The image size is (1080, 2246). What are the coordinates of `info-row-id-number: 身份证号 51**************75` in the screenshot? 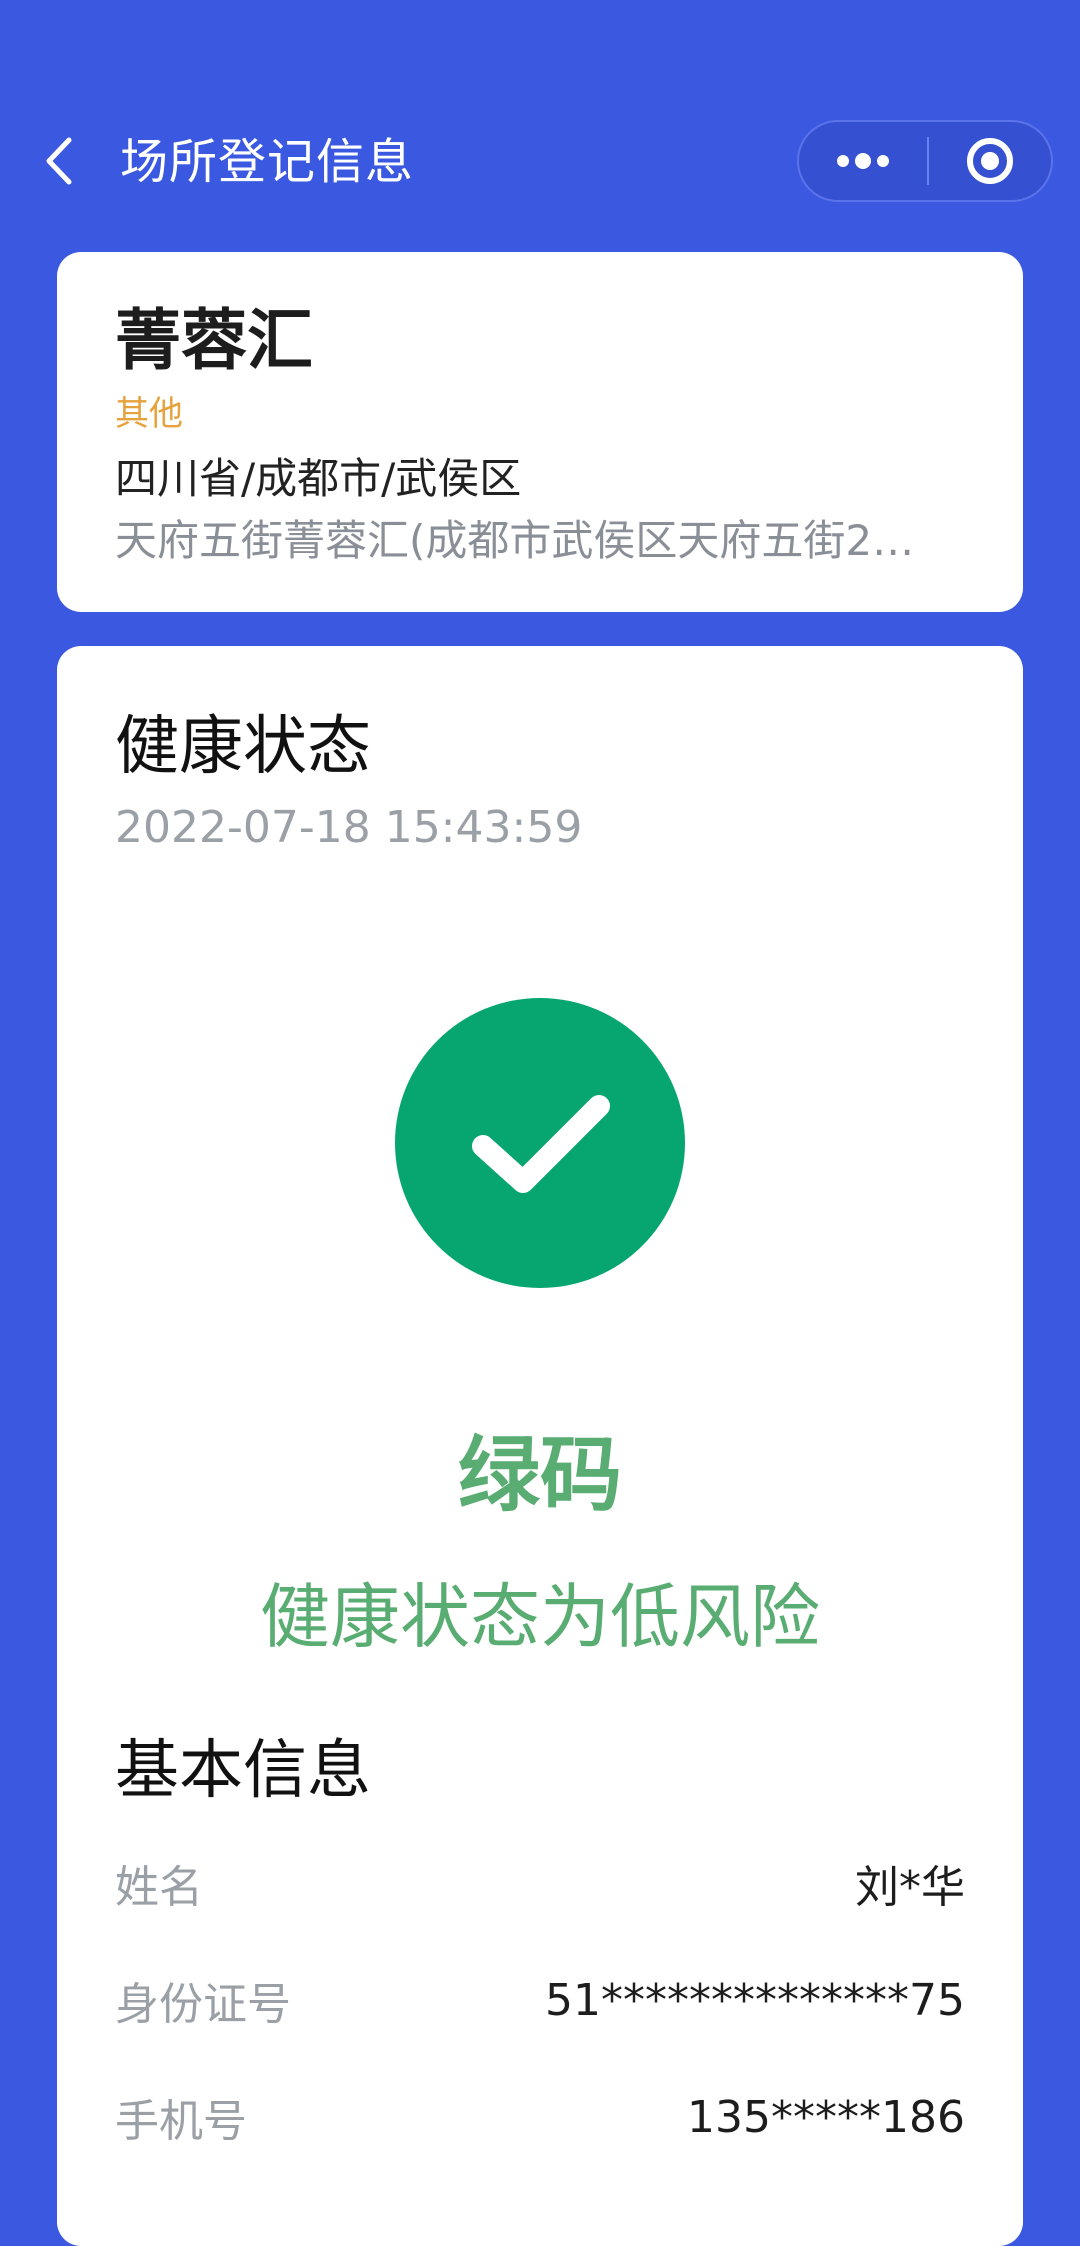 It's located at (540, 2000).